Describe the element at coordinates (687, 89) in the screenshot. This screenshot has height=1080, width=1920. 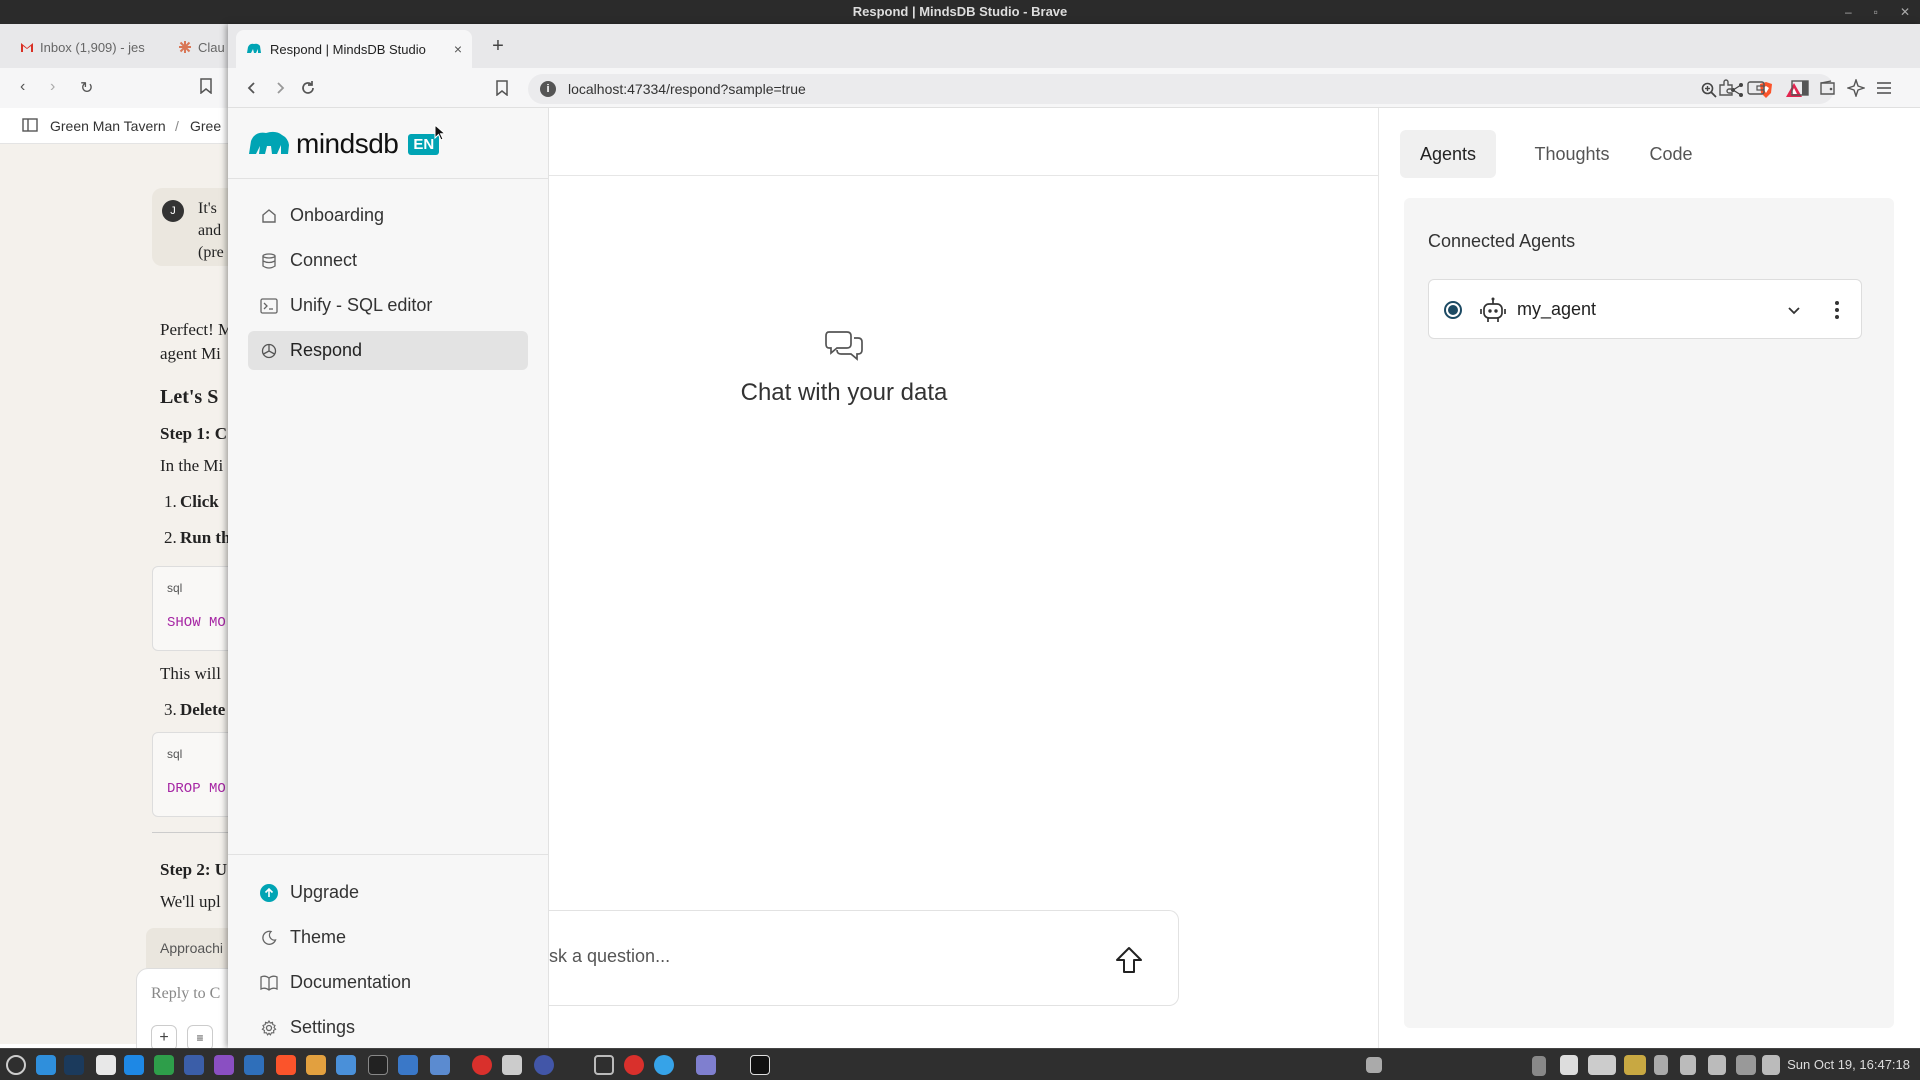
I see `url-text: localhost:47334/respond?sample=true` at that location.